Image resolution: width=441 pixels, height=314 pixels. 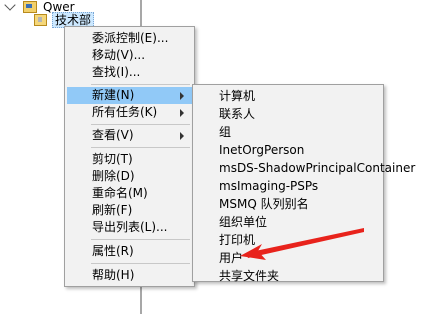 I want to click on menu-item-label: 新建(N), so click(x=113, y=95).